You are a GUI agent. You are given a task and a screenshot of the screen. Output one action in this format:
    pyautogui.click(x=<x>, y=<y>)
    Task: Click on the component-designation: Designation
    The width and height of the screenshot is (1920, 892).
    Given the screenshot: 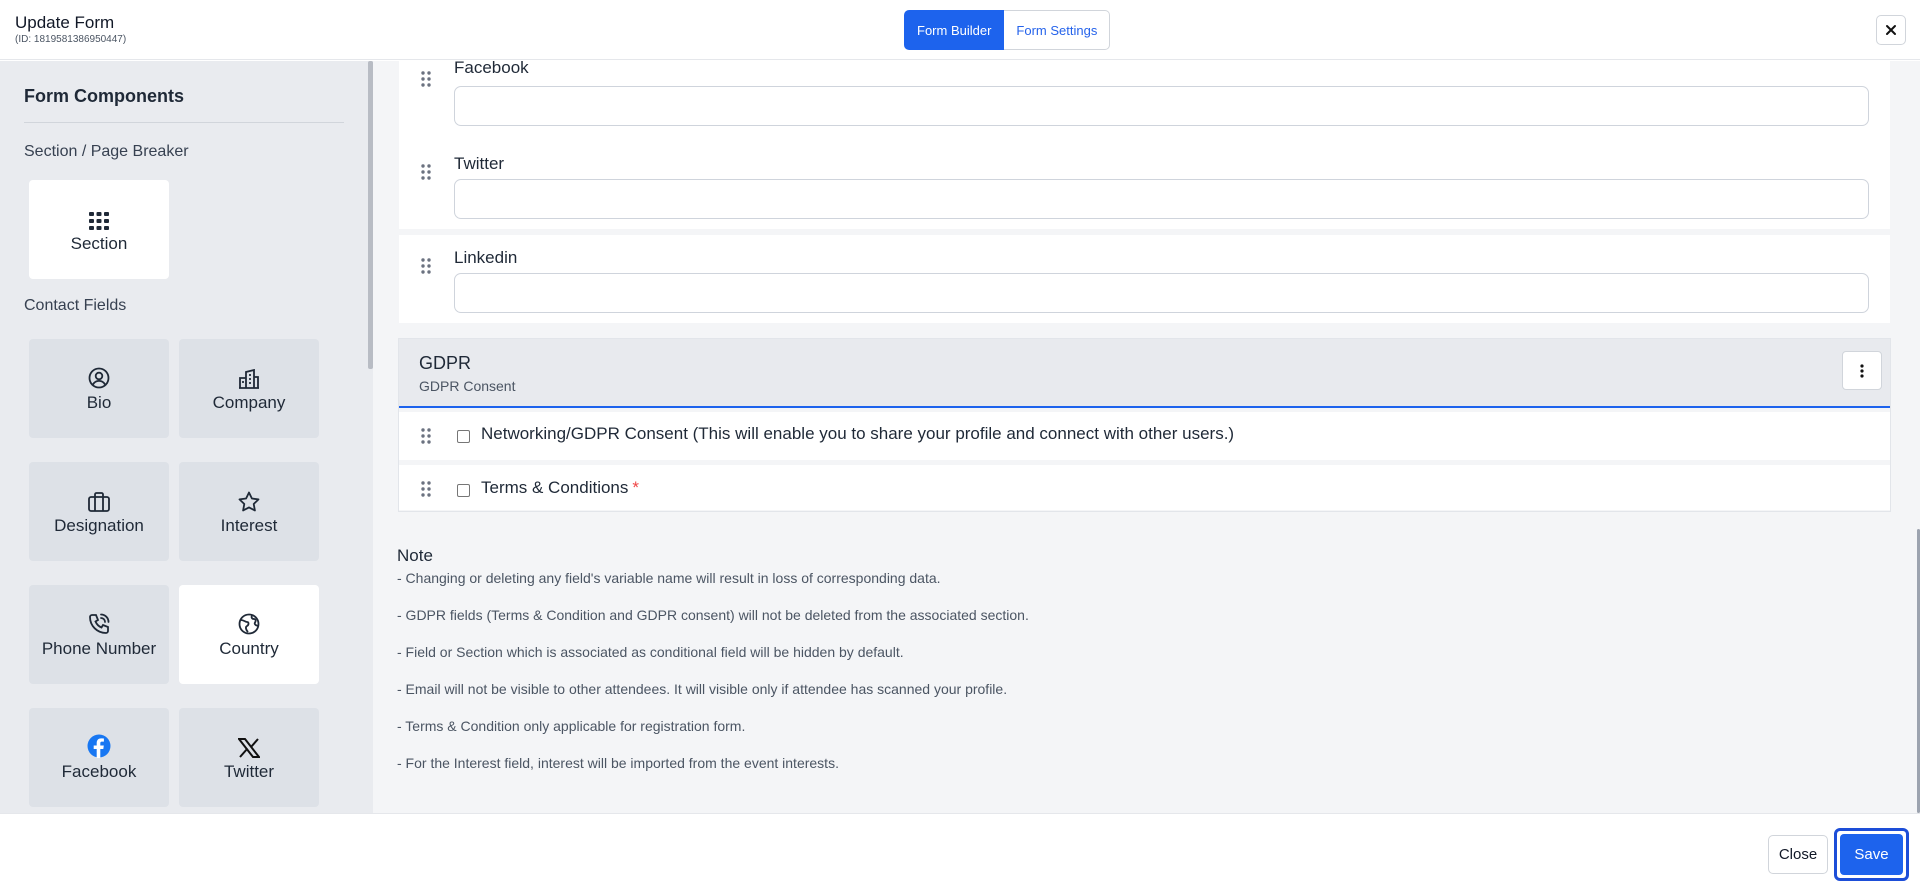 What is the action you would take?
    pyautogui.click(x=99, y=511)
    